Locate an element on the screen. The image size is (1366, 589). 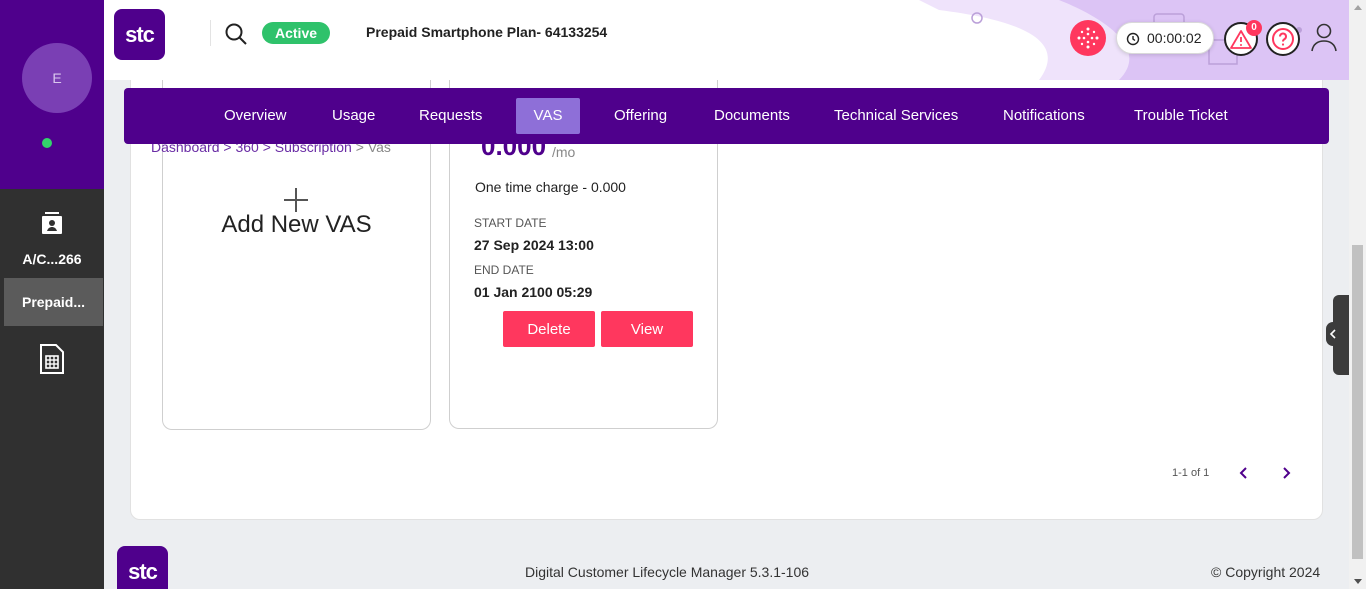
rail-profile-area: E is located at coordinates (52, 94).